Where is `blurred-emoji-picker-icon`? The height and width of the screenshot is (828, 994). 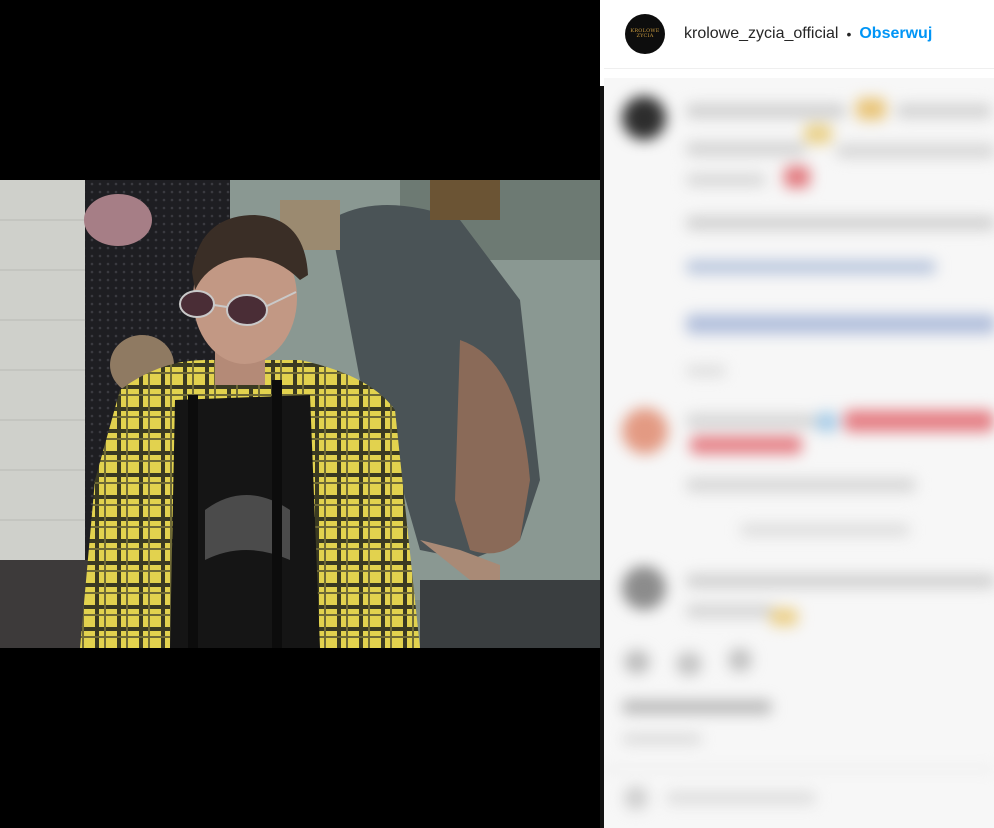 blurred-emoji-picker-icon is located at coordinates (636, 798).